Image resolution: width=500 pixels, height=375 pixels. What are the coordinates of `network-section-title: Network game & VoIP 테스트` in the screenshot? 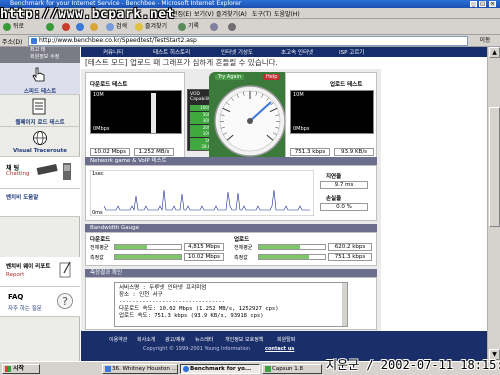 It's located at (231, 161).